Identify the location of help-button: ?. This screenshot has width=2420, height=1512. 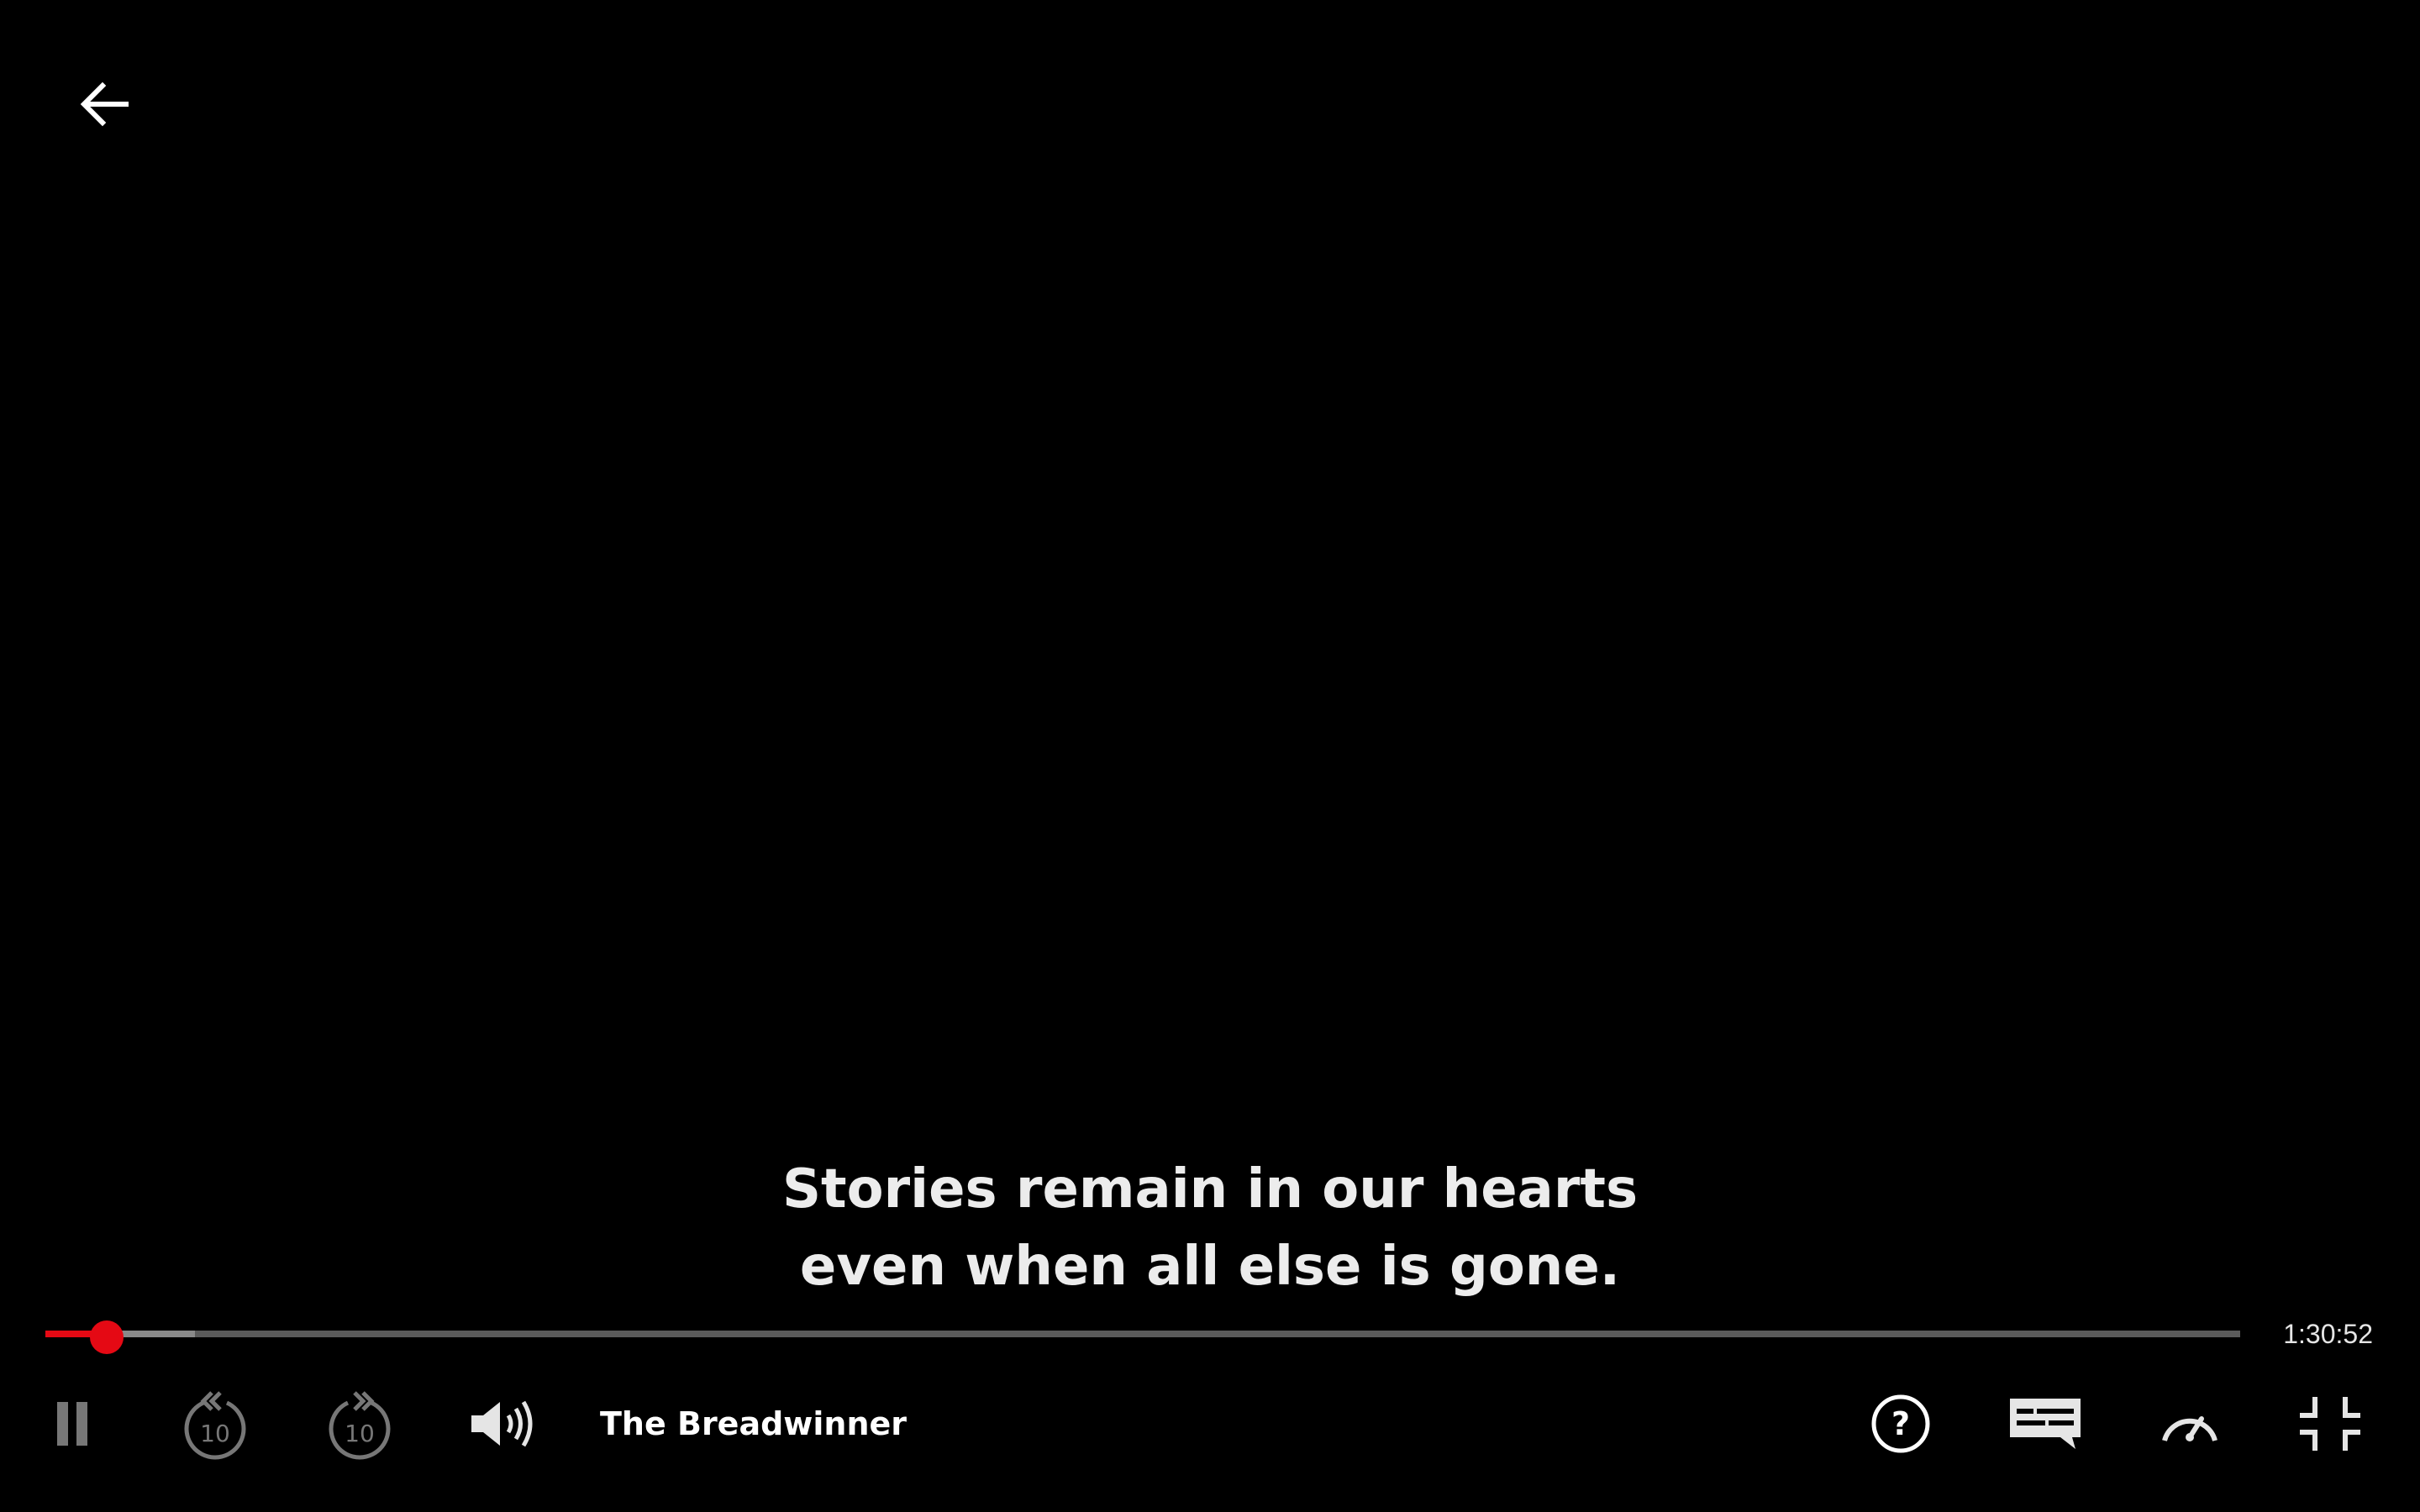
(1901, 1424).